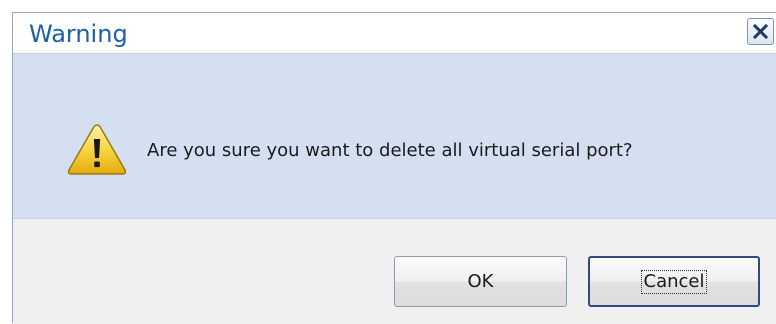 The width and height of the screenshot is (776, 324). I want to click on cancel-button: Cancel, so click(674, 281).